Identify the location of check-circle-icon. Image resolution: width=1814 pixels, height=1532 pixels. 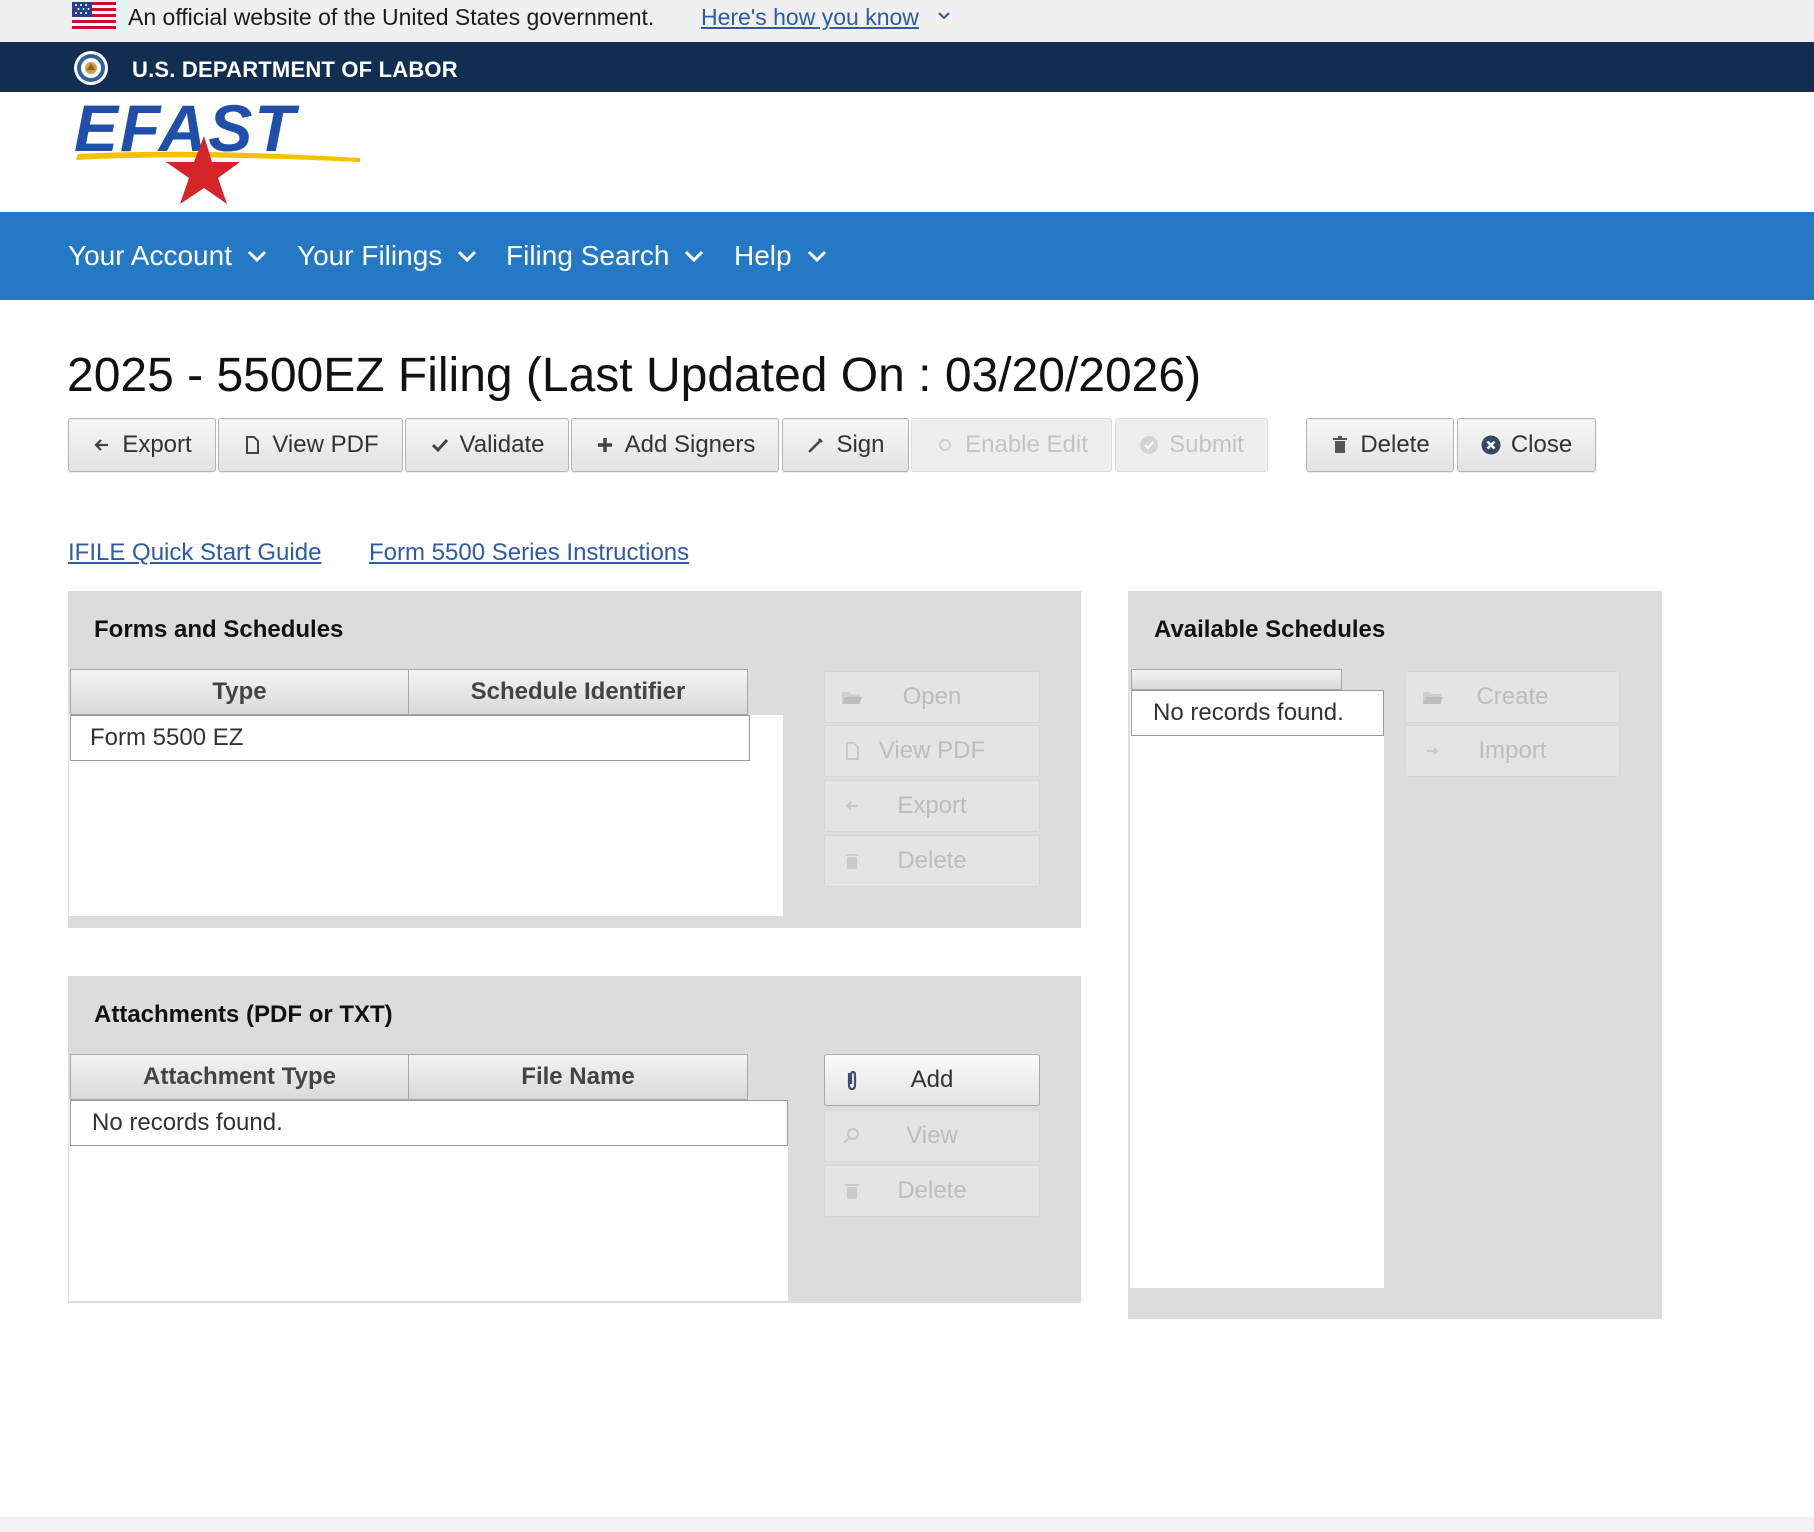
(1149, 445).